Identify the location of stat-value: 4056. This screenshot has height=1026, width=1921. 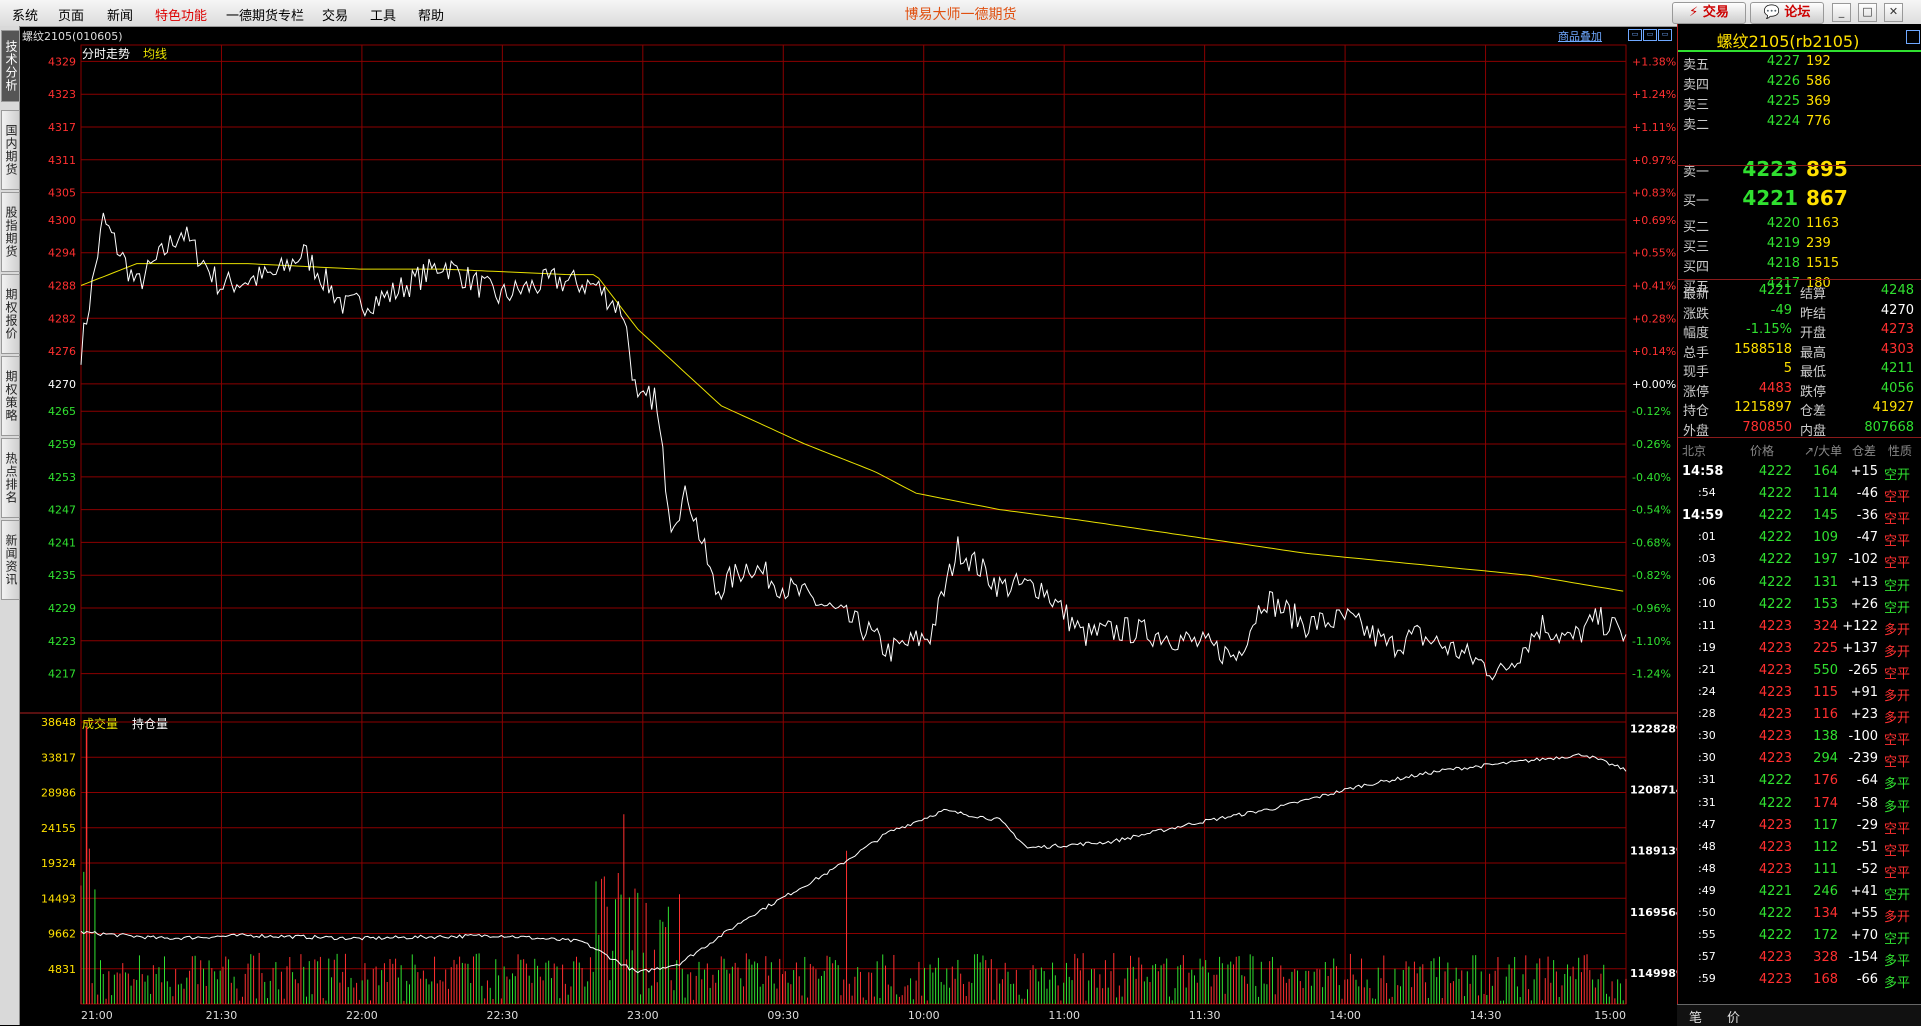
(1897, 388).